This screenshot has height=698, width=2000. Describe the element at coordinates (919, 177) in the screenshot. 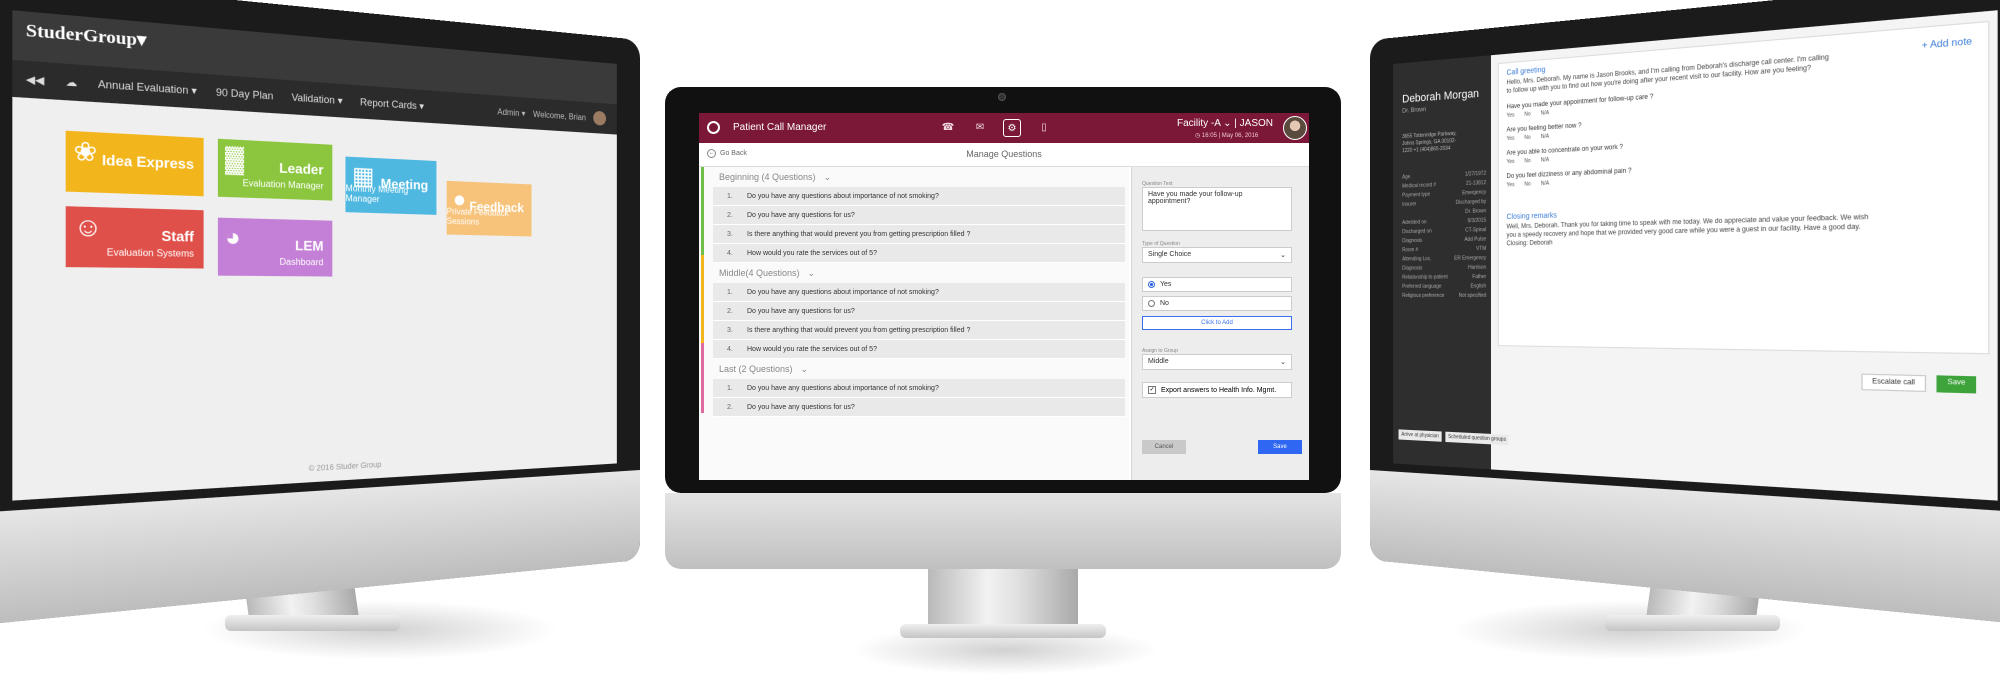

I see `group-title: Beginning (4 Questions) ⌄` at that location.